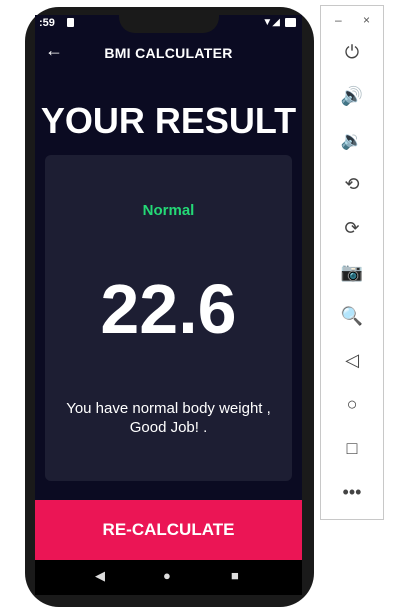 Image resolution: width=406 pixels, height=615 pixels. What do you see at coordinates (168, 210) in the screenshot?
I see `bmi-status: Normal` at bounding box center [168, 210].